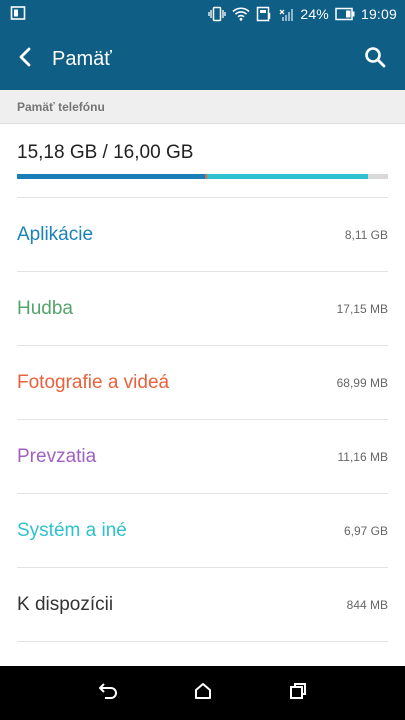 This screenshot has height=720, width=405. I want to click on signal-icon, so click(286, 14).